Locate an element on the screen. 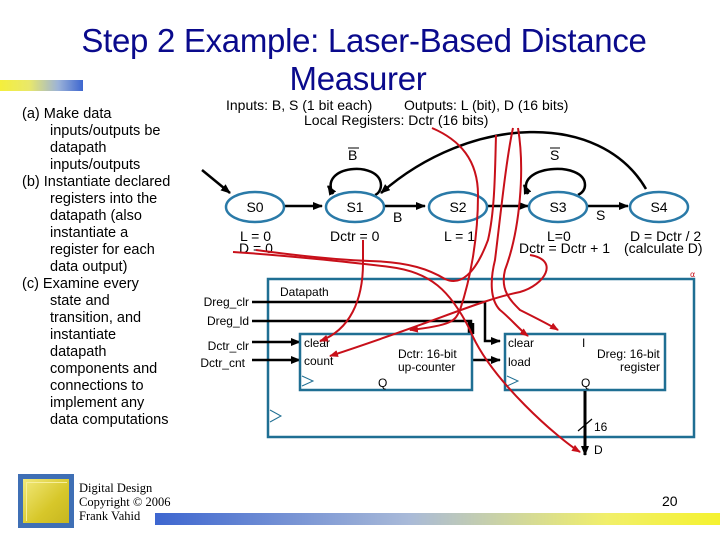 The image size is (720, 540). footer-line2: Copyright © 2006 is located at coordinates (125, 502).